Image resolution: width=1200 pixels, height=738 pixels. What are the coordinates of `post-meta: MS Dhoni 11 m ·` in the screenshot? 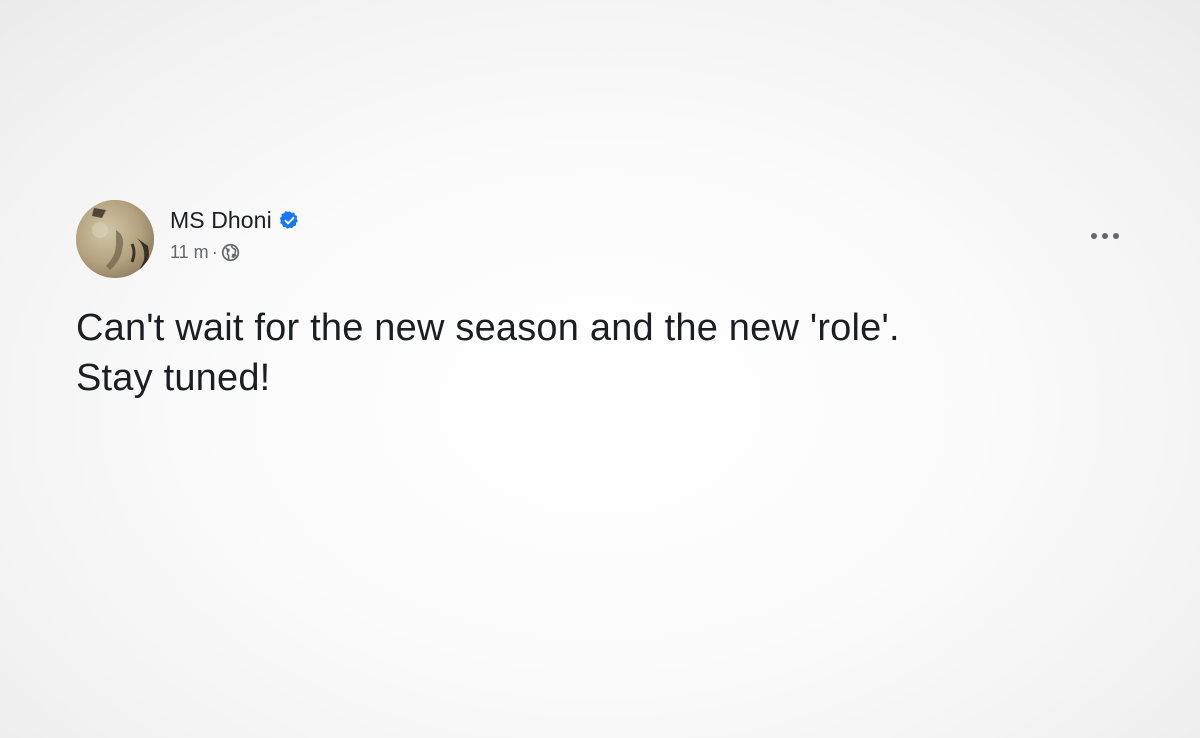 It's located at (235, 234).